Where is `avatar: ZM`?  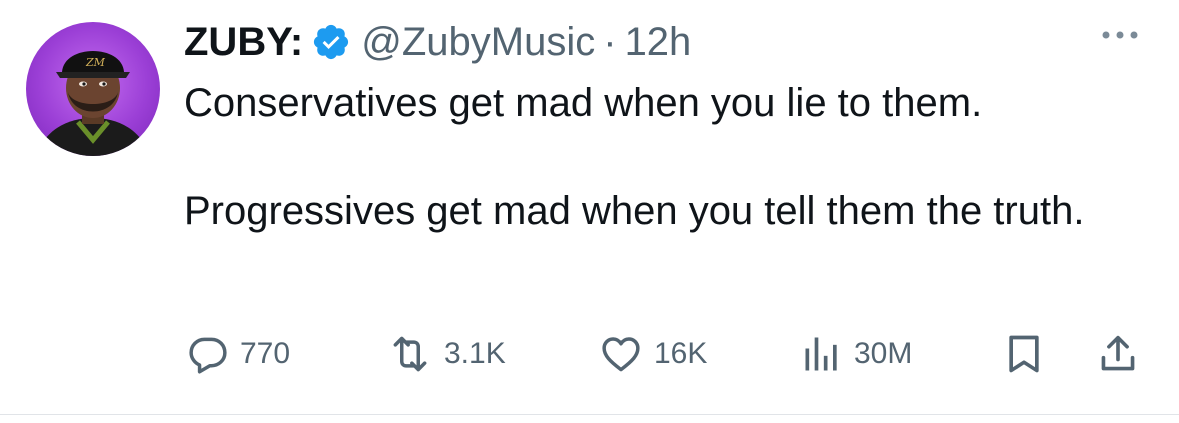
avatar: ZM is located at coordinates (93, 89).